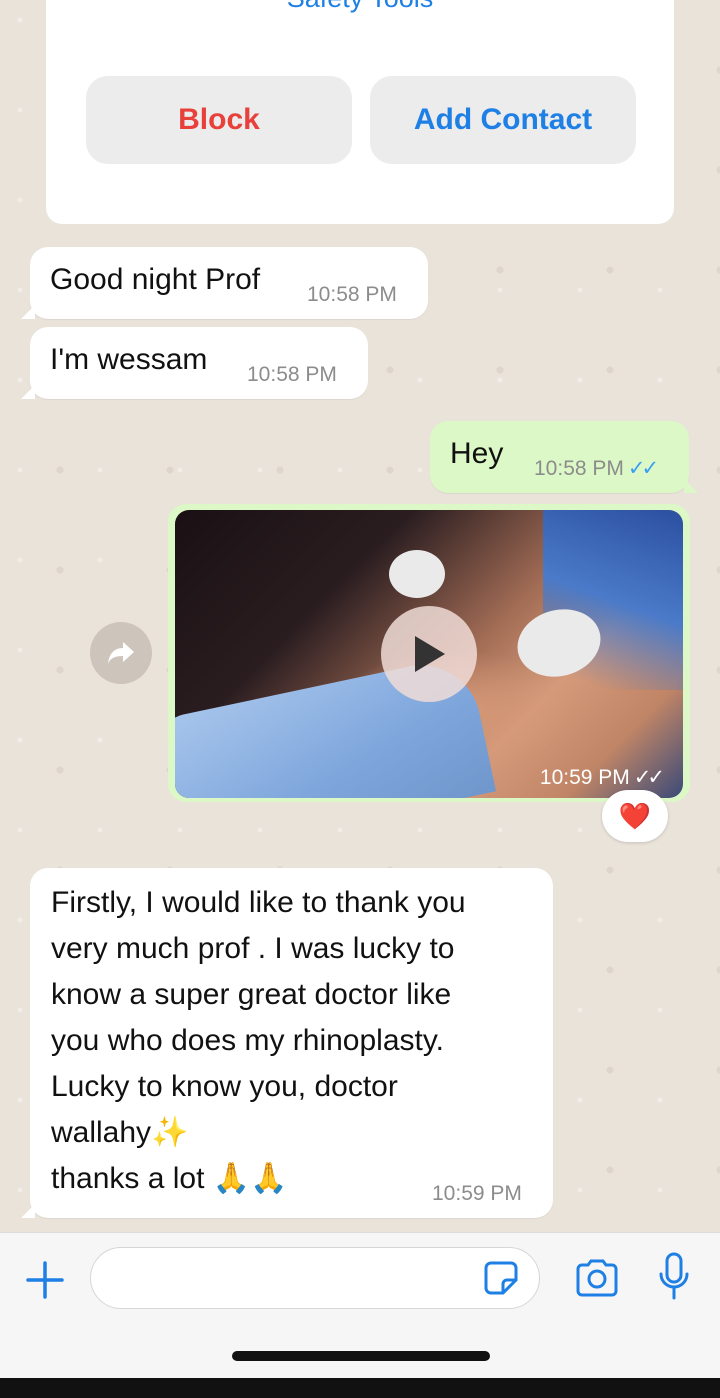 This screenshot has width=720, height=1398. What do you see at coordinates (219, 120) in the screenshot?
I see `block-button: Block` at bounding box center [219, 120].